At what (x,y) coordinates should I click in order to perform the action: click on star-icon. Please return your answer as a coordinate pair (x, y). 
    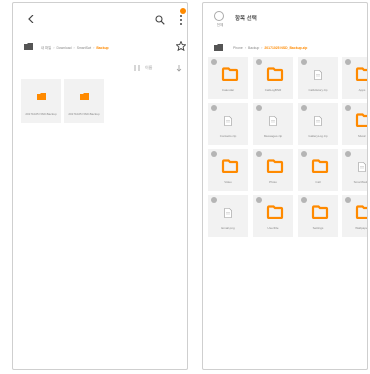
    Looking at the image, I should click on (181, 46).